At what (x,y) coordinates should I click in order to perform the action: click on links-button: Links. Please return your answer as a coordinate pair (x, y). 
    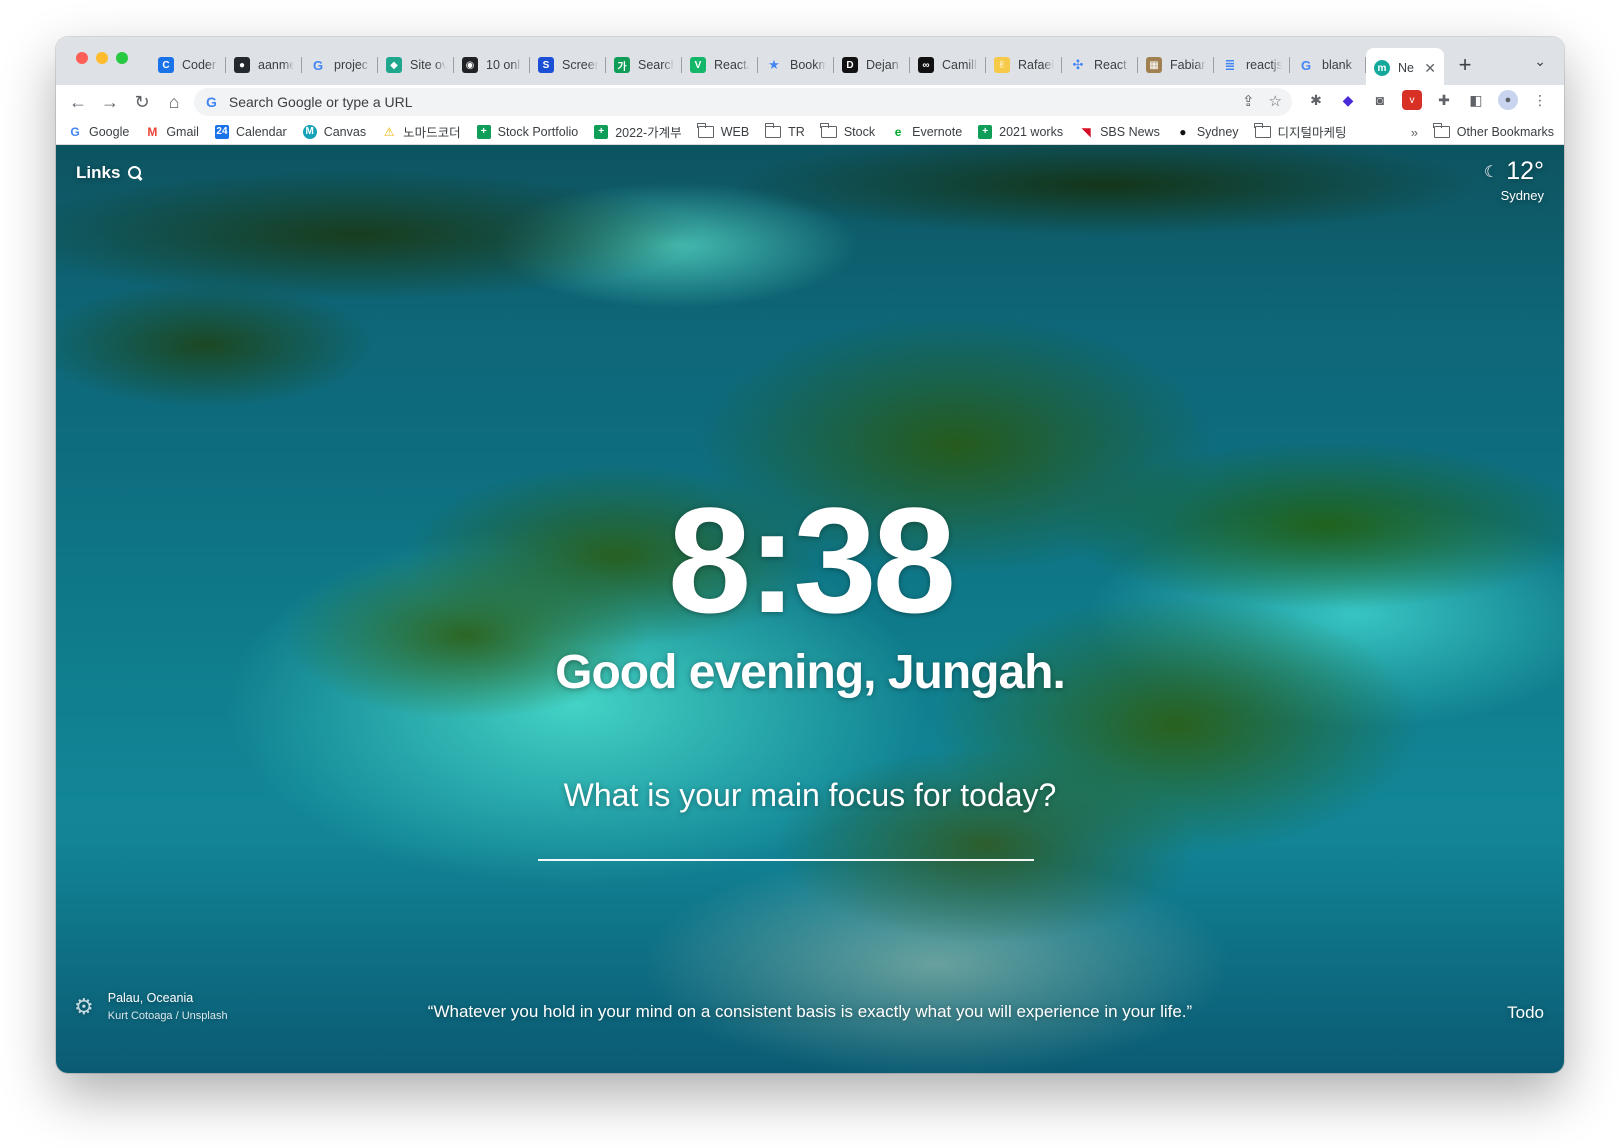
    Looking at the image, I should click on (109, 173).